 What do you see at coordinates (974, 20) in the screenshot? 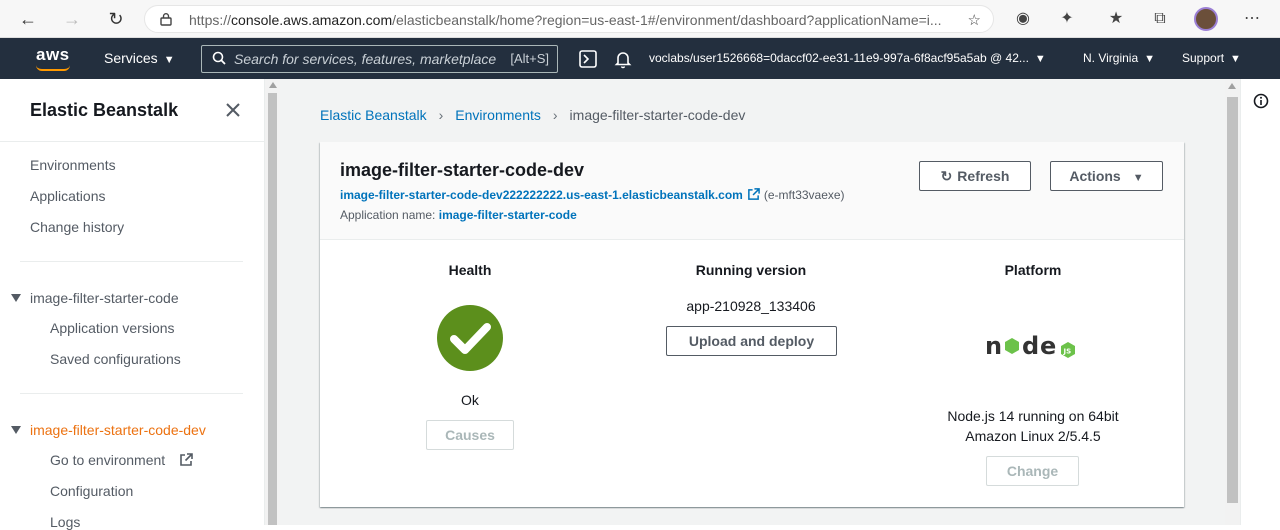
I see `favorite-star-icon: ☆` at bounding box center [974, 20].